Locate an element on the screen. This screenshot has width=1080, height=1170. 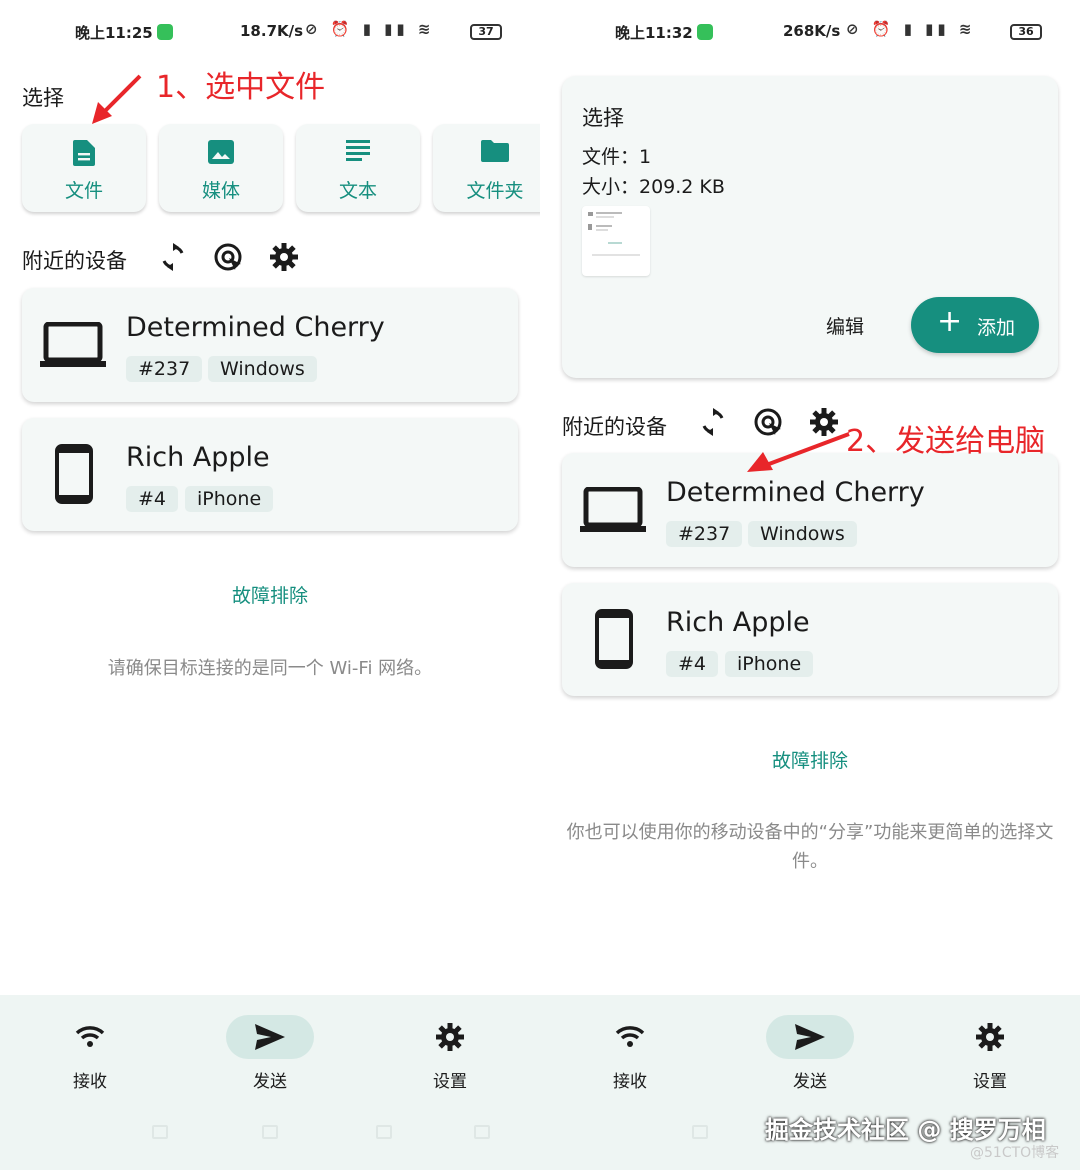
battery-indicator: 36 is located at coordinates (1026, 32).